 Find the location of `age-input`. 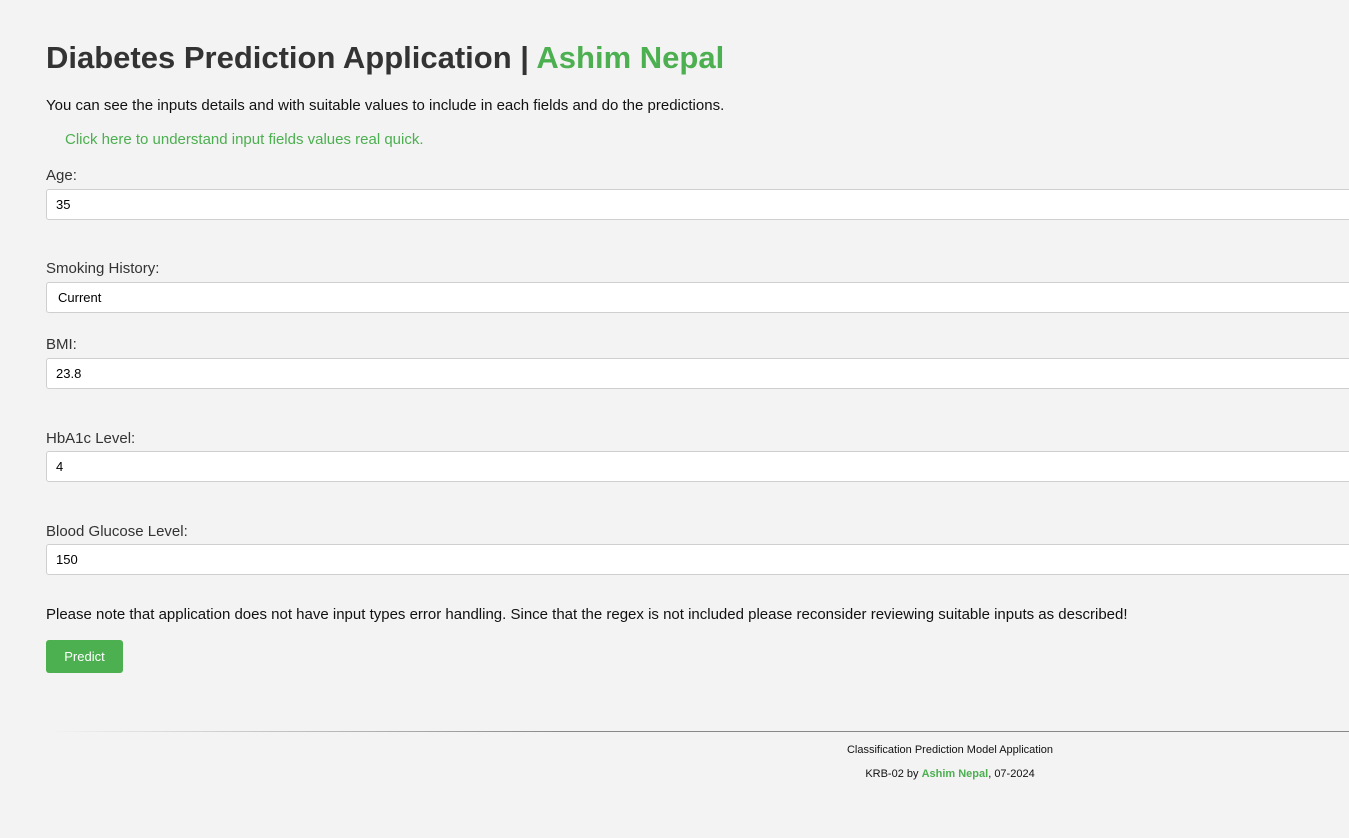

age-input is located at coordinates (697, 204).